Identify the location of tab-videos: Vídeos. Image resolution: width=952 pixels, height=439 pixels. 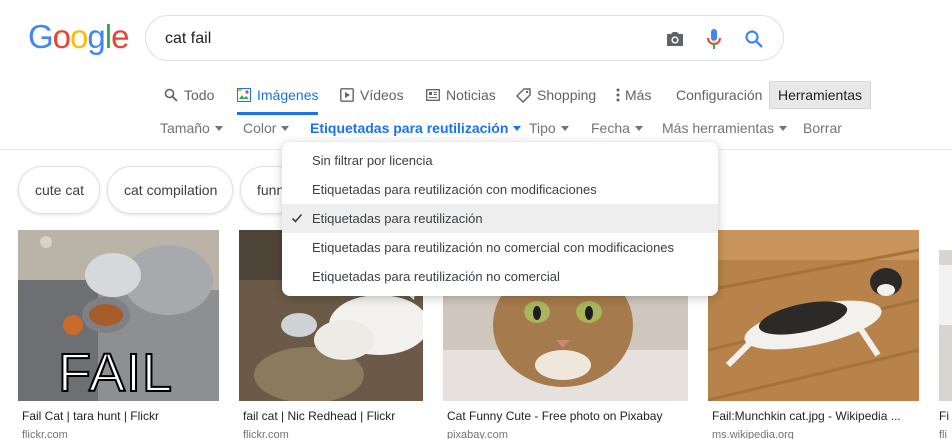
(372, 95).